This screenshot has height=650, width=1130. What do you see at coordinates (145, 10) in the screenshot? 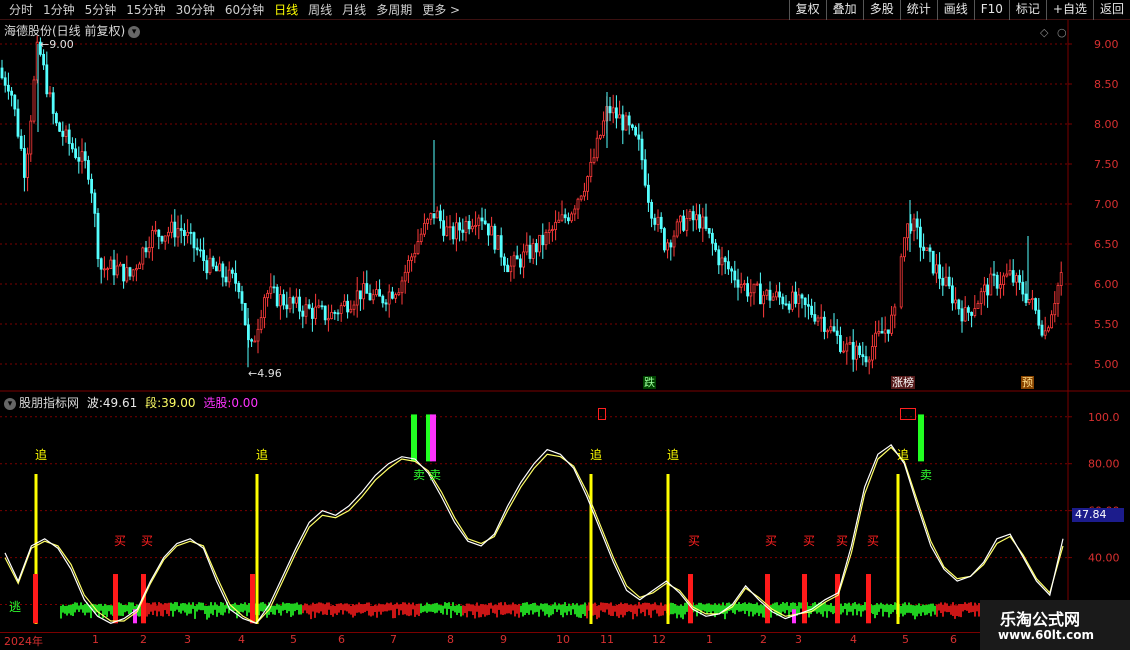
I see `period-tab: 15分钟` at bounding box center [145, 10].